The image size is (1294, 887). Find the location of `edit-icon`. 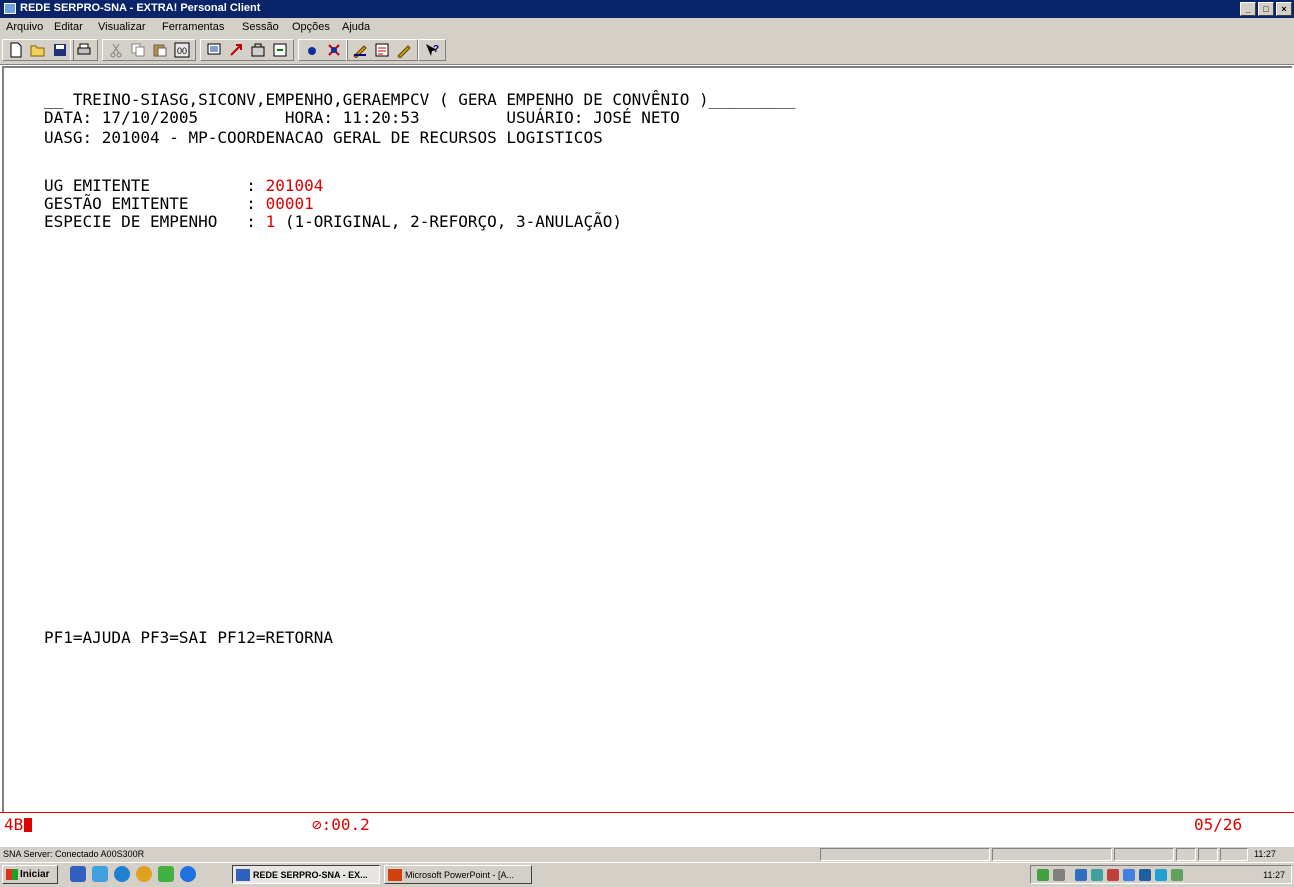

edit-icon is located at coordinates (360, 50).